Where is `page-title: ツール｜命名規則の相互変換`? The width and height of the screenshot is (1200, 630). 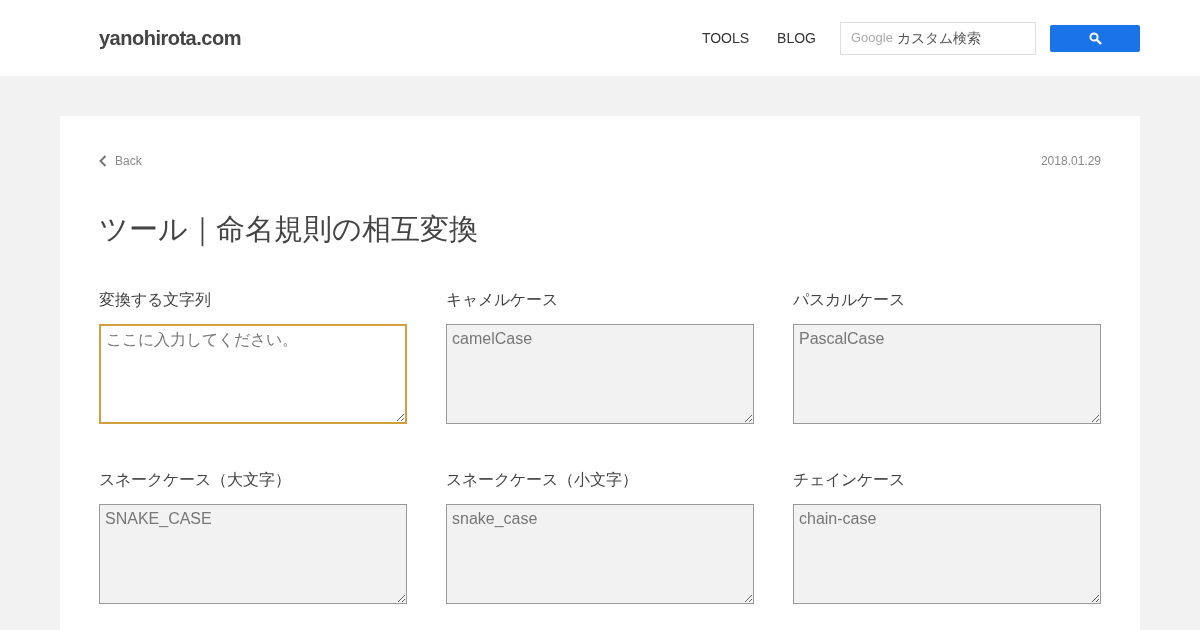 page-title: ツール｜命名規則の相互変換 is located at coordinates (289, 230).